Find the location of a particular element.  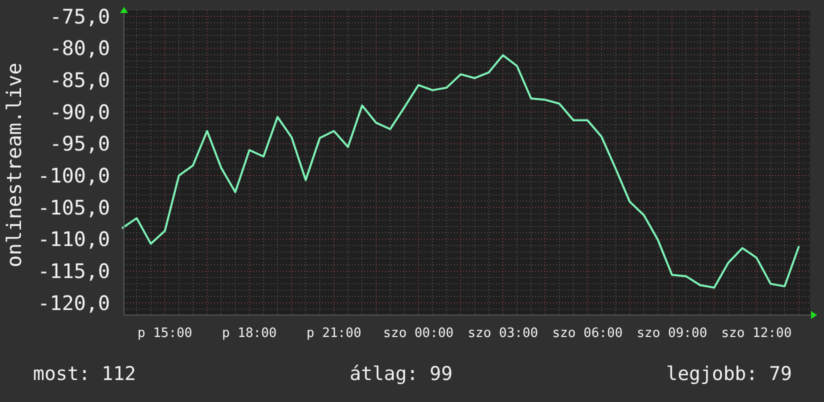

summary-stat: legjobb: 79 is located at coordinates (729, 374).